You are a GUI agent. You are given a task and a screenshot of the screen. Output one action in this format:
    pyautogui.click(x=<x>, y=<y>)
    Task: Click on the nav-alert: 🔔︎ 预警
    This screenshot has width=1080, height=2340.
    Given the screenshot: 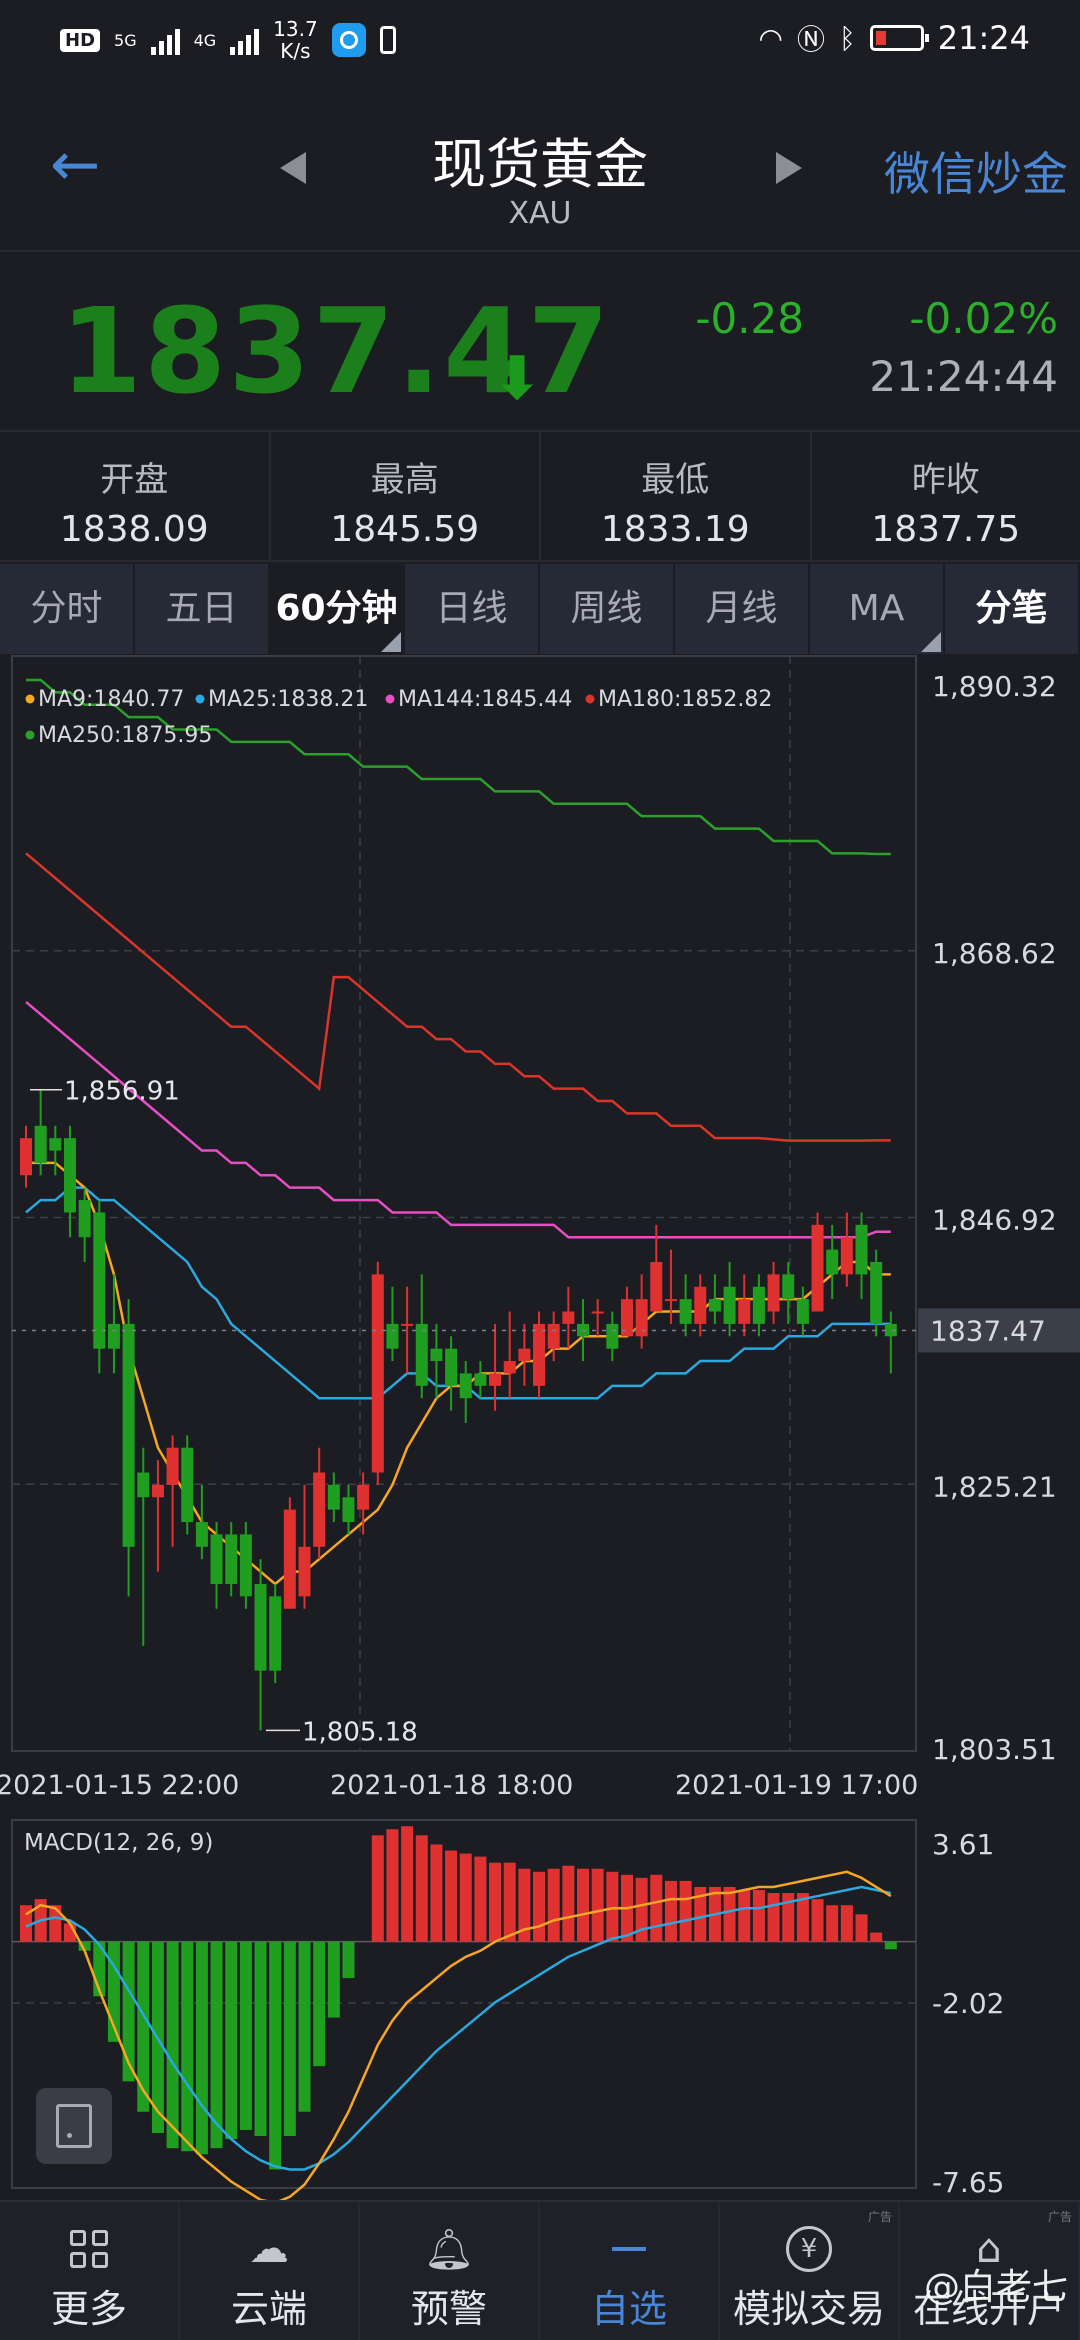 What is the action you would take?
    pyautogui.click(x=450, y=2271)
    